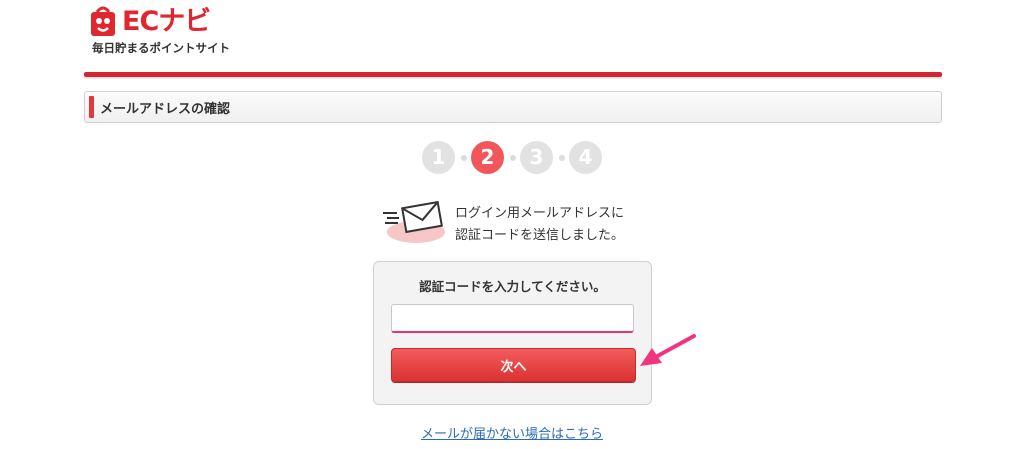  I want to click on step-2-current: 2, so click(487, 157).